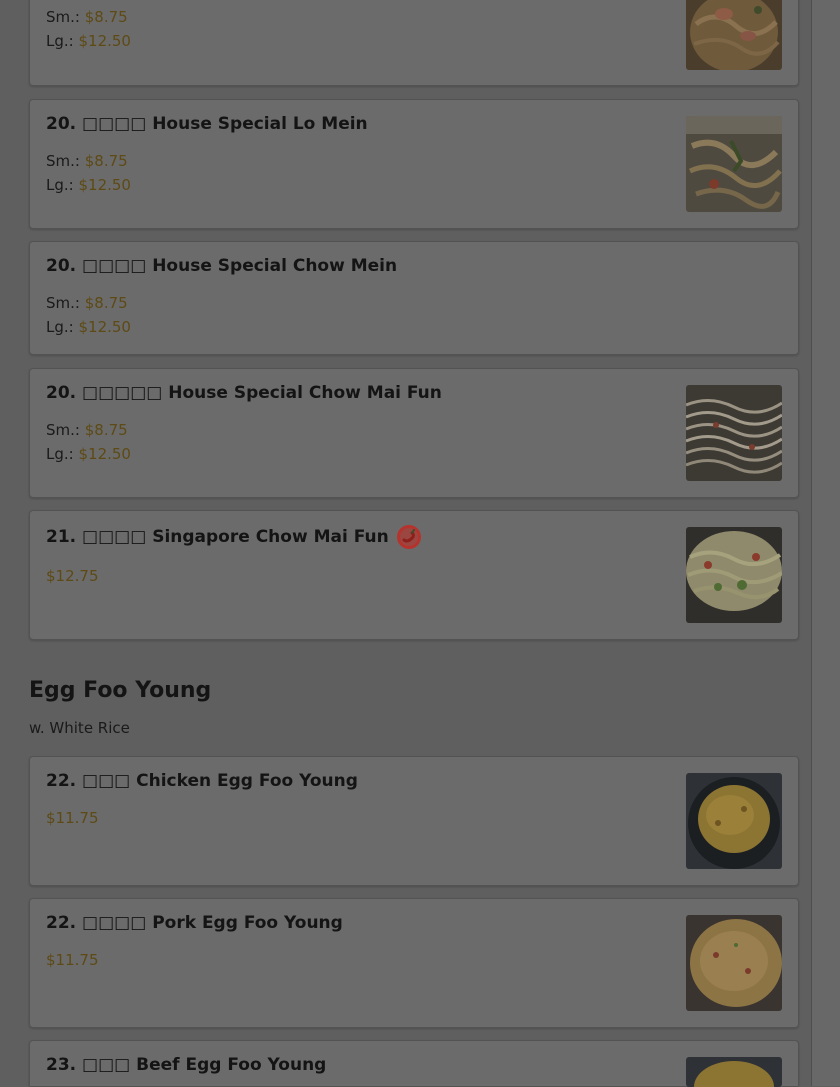  I want to click on item-title: 21. □□□□ Singapore Chow Mai Fun, so click(217, 537).